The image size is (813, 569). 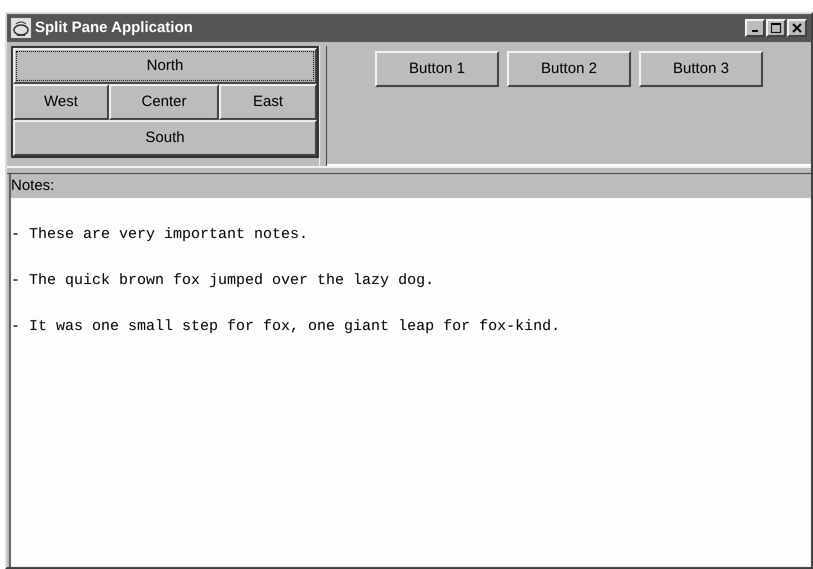 I want to click on note-line: - The quick brown fox jumped over the lazy dog., so click(x=223, y=281).